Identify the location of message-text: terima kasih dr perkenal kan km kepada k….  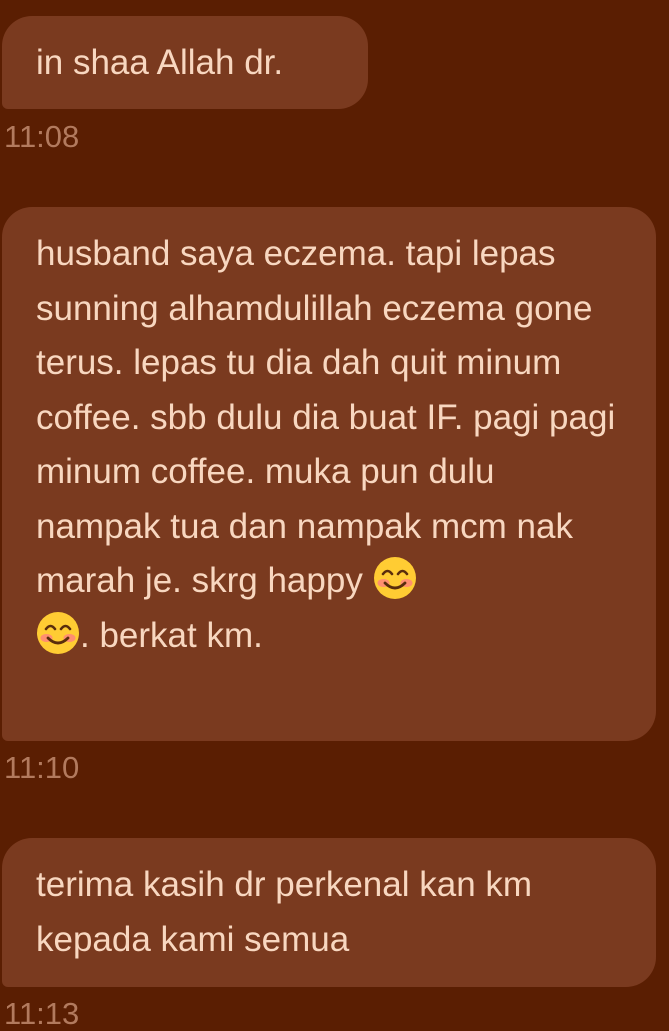
(284, 912).